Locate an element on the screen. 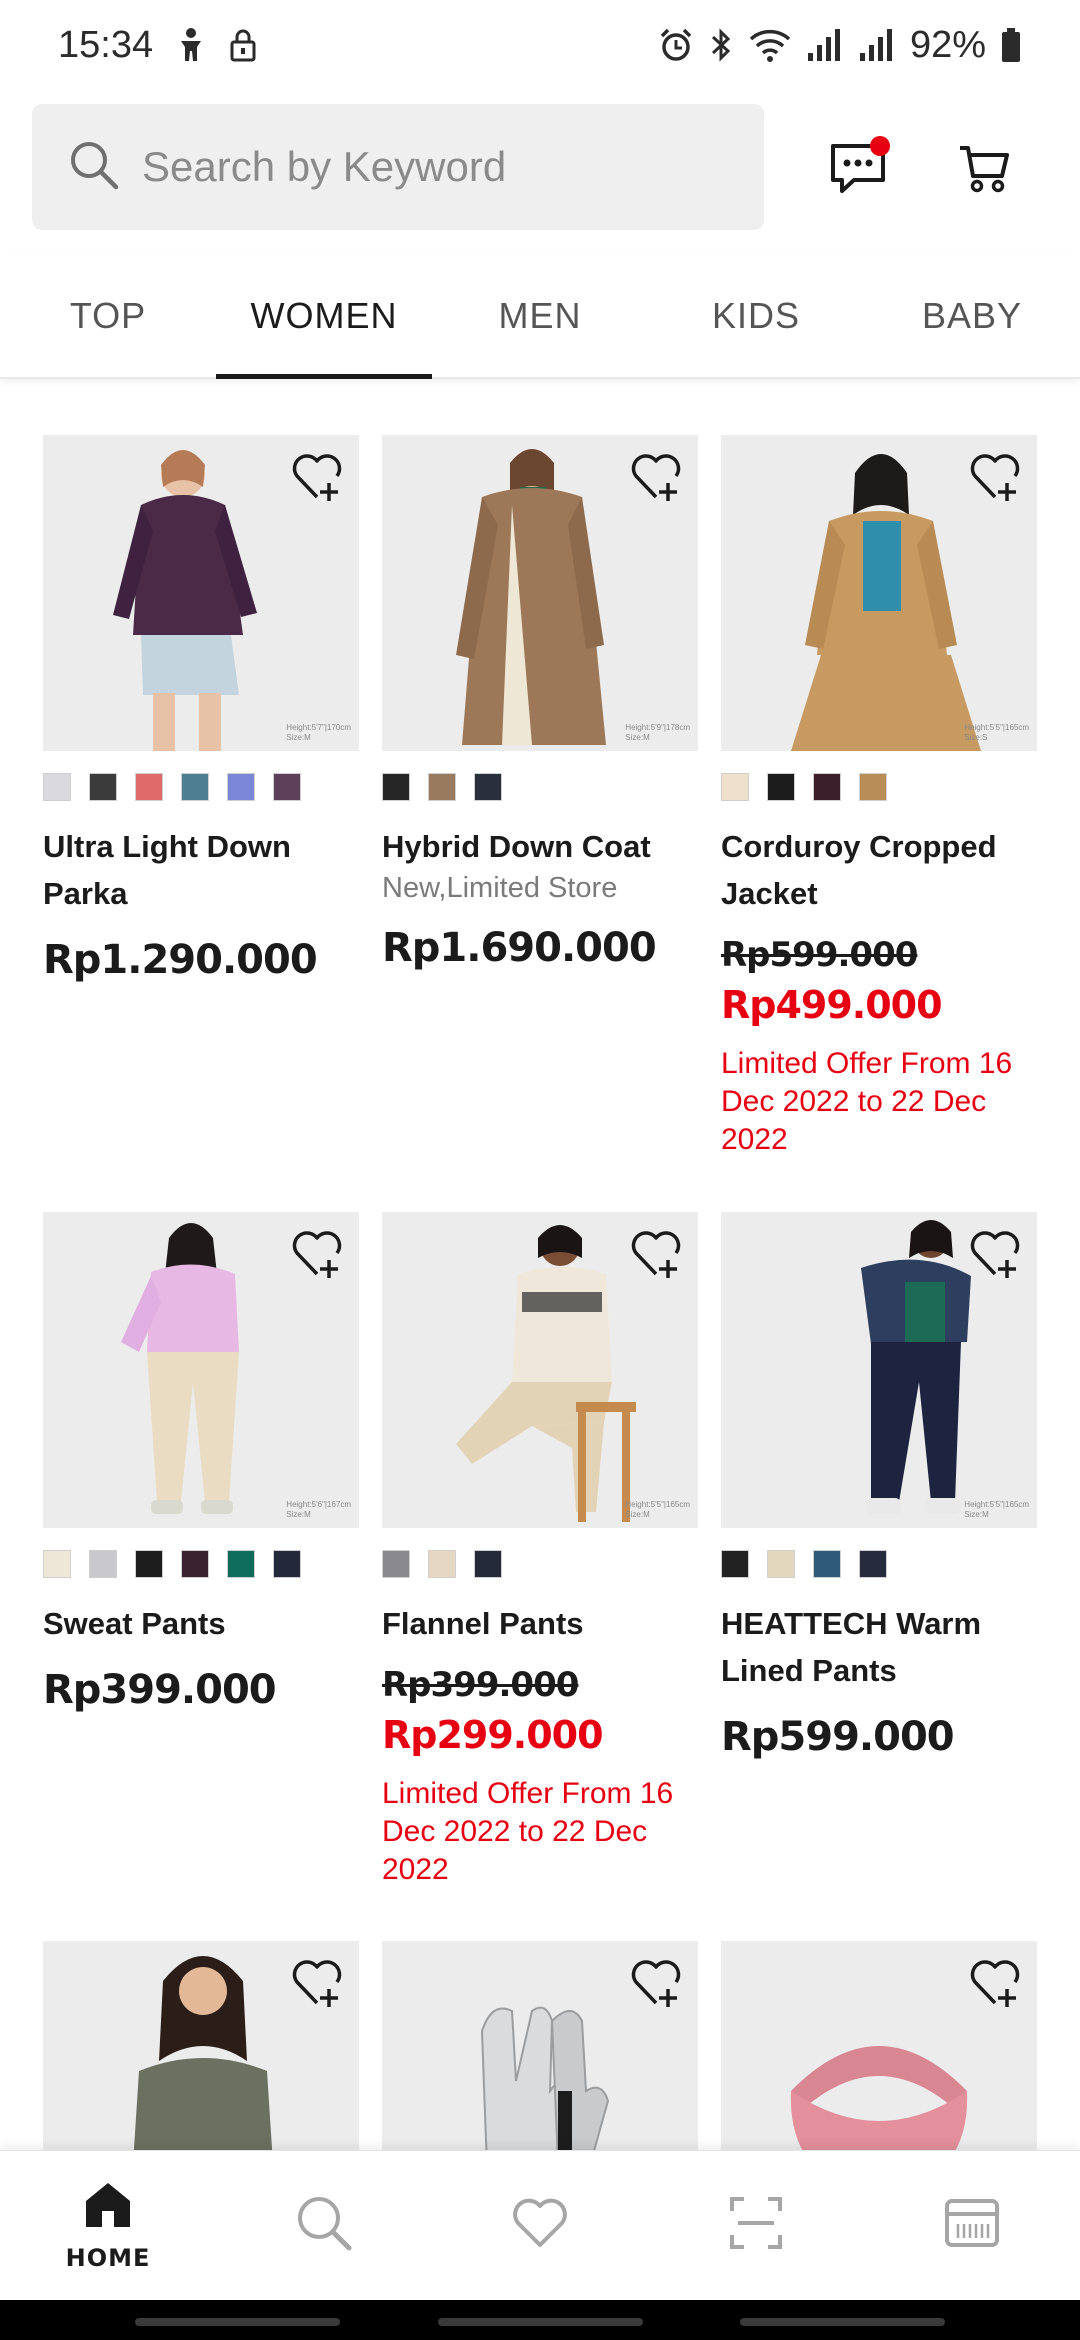 Image resolution: width=1080 pixels, height=2340 pixels. product-tag: New,Limited Store is located at coordinates (500, 888).